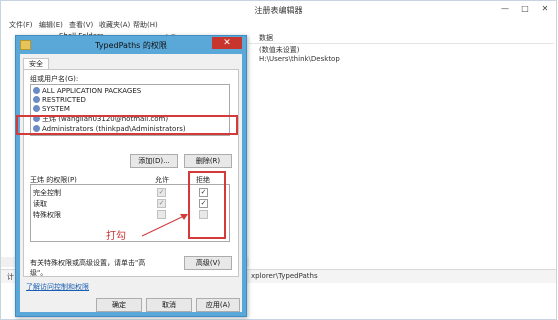 The width and height of the screenshot is (558, 320). Describe the element at coordinates (164, 225) in the screenshot. I see `annotation-arrow` at that location.